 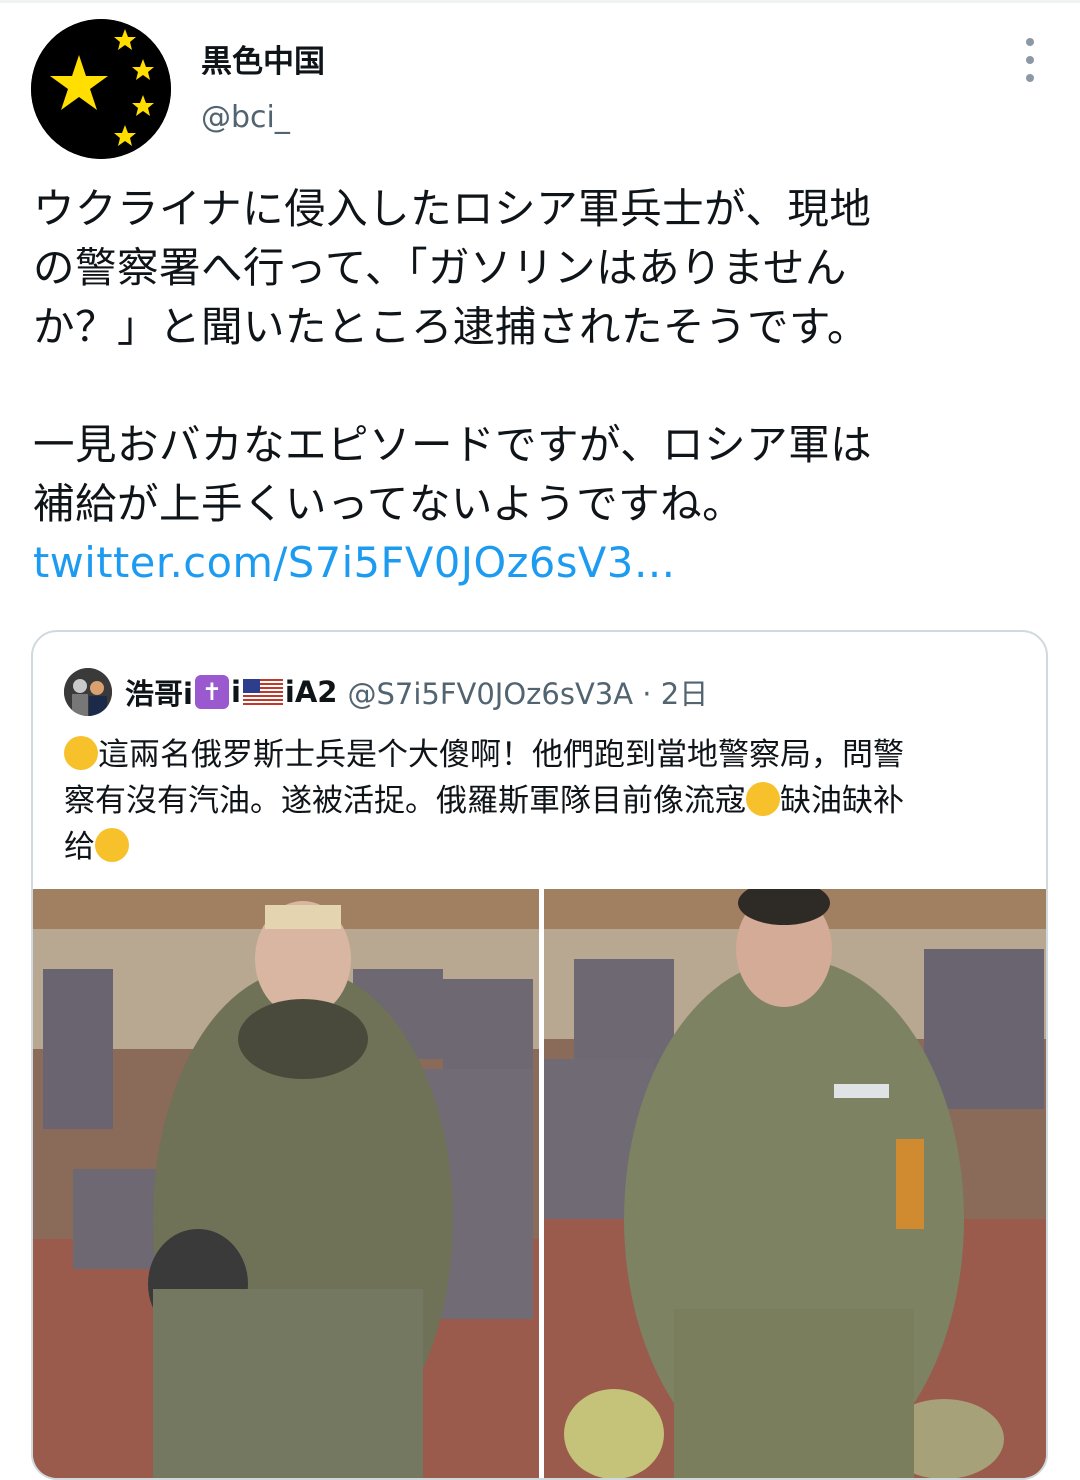 I want to click on top-divider, so click(x=540, y=1).